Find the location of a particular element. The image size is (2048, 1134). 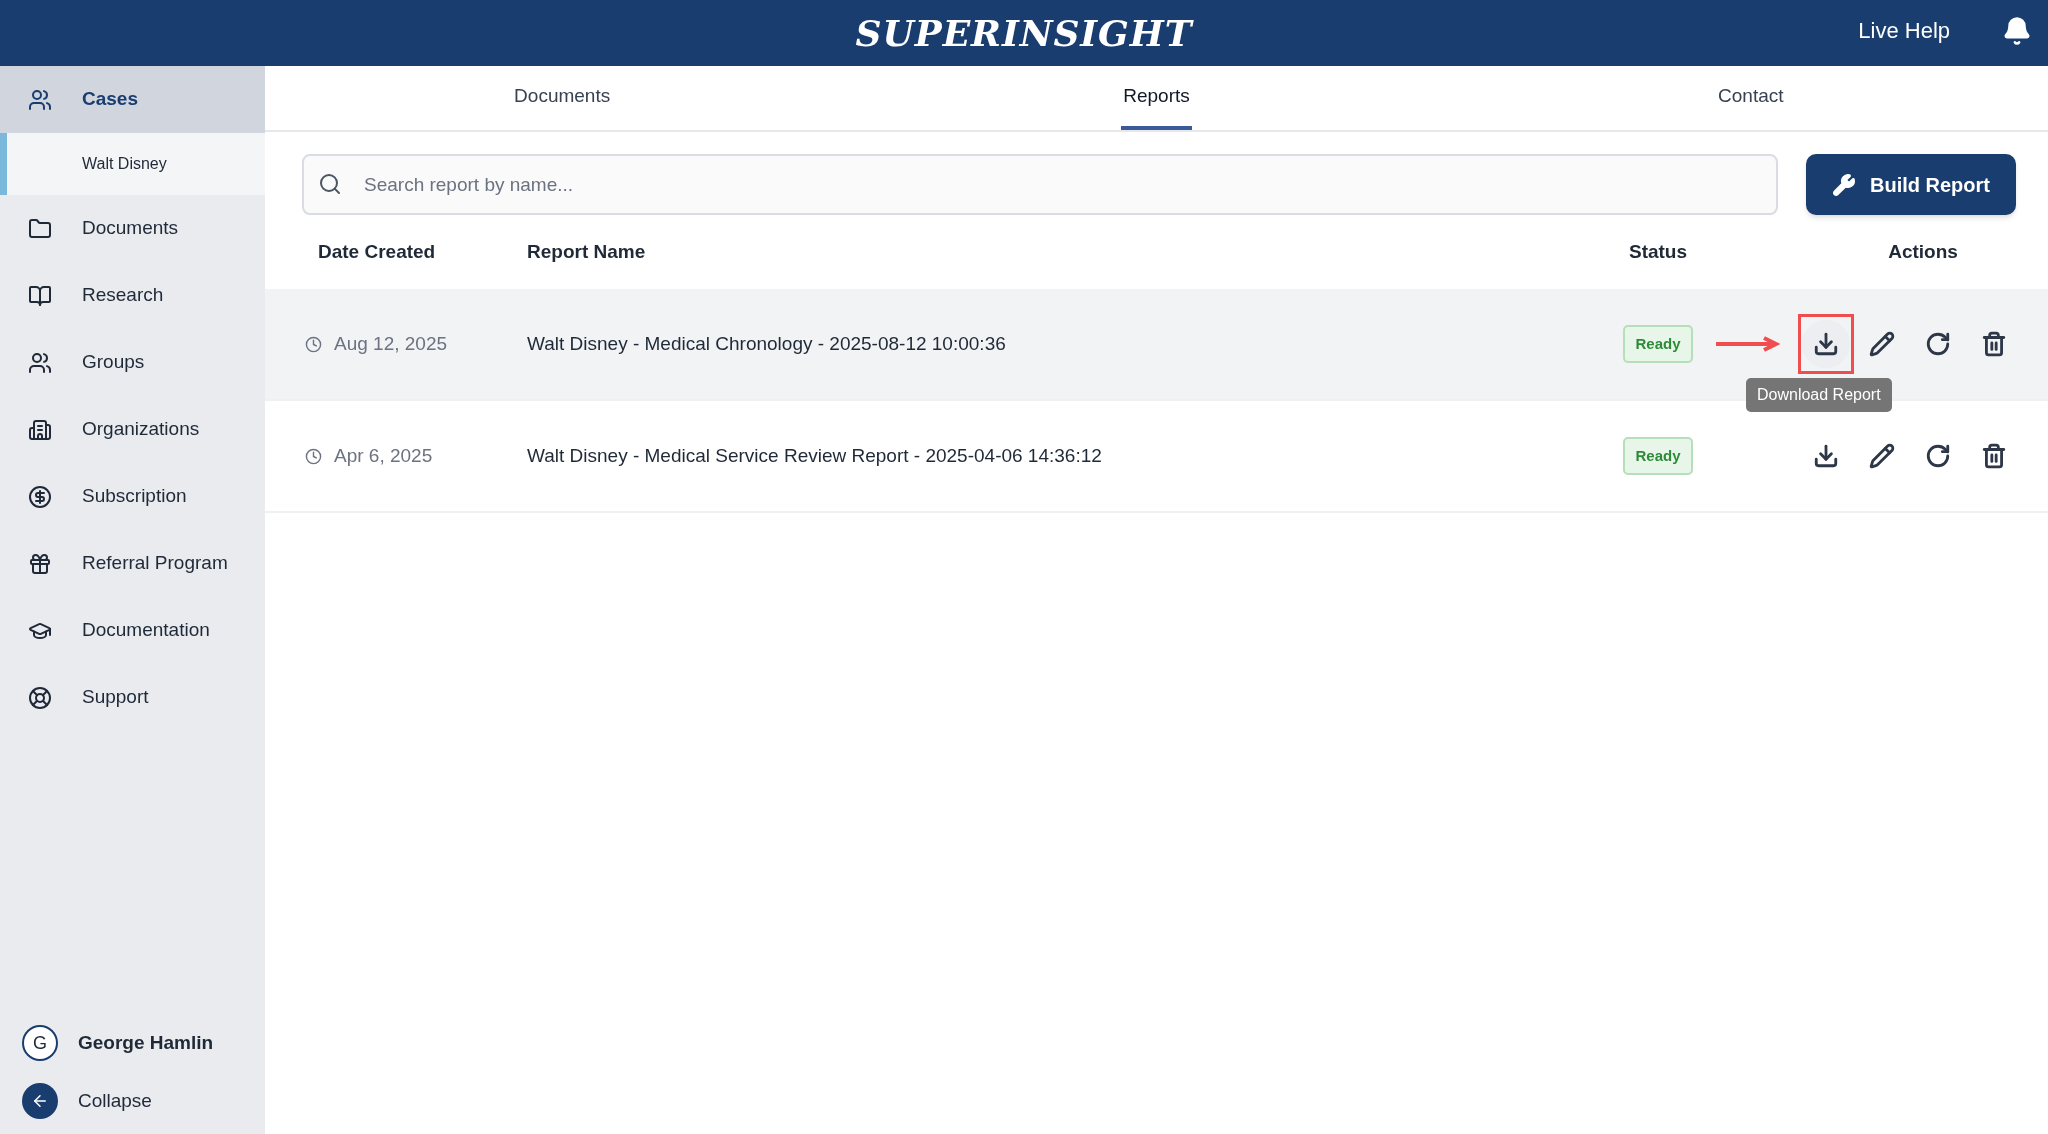

column-header: Status is located at coordinates (1658, 251).